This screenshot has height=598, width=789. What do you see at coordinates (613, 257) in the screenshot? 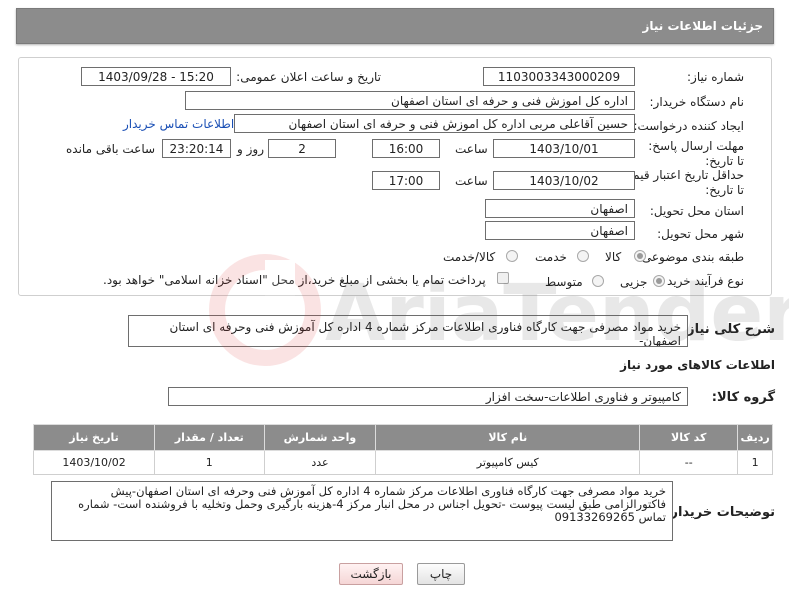
I see `category-goods-label: کالا` at bounding box center [613, 257].